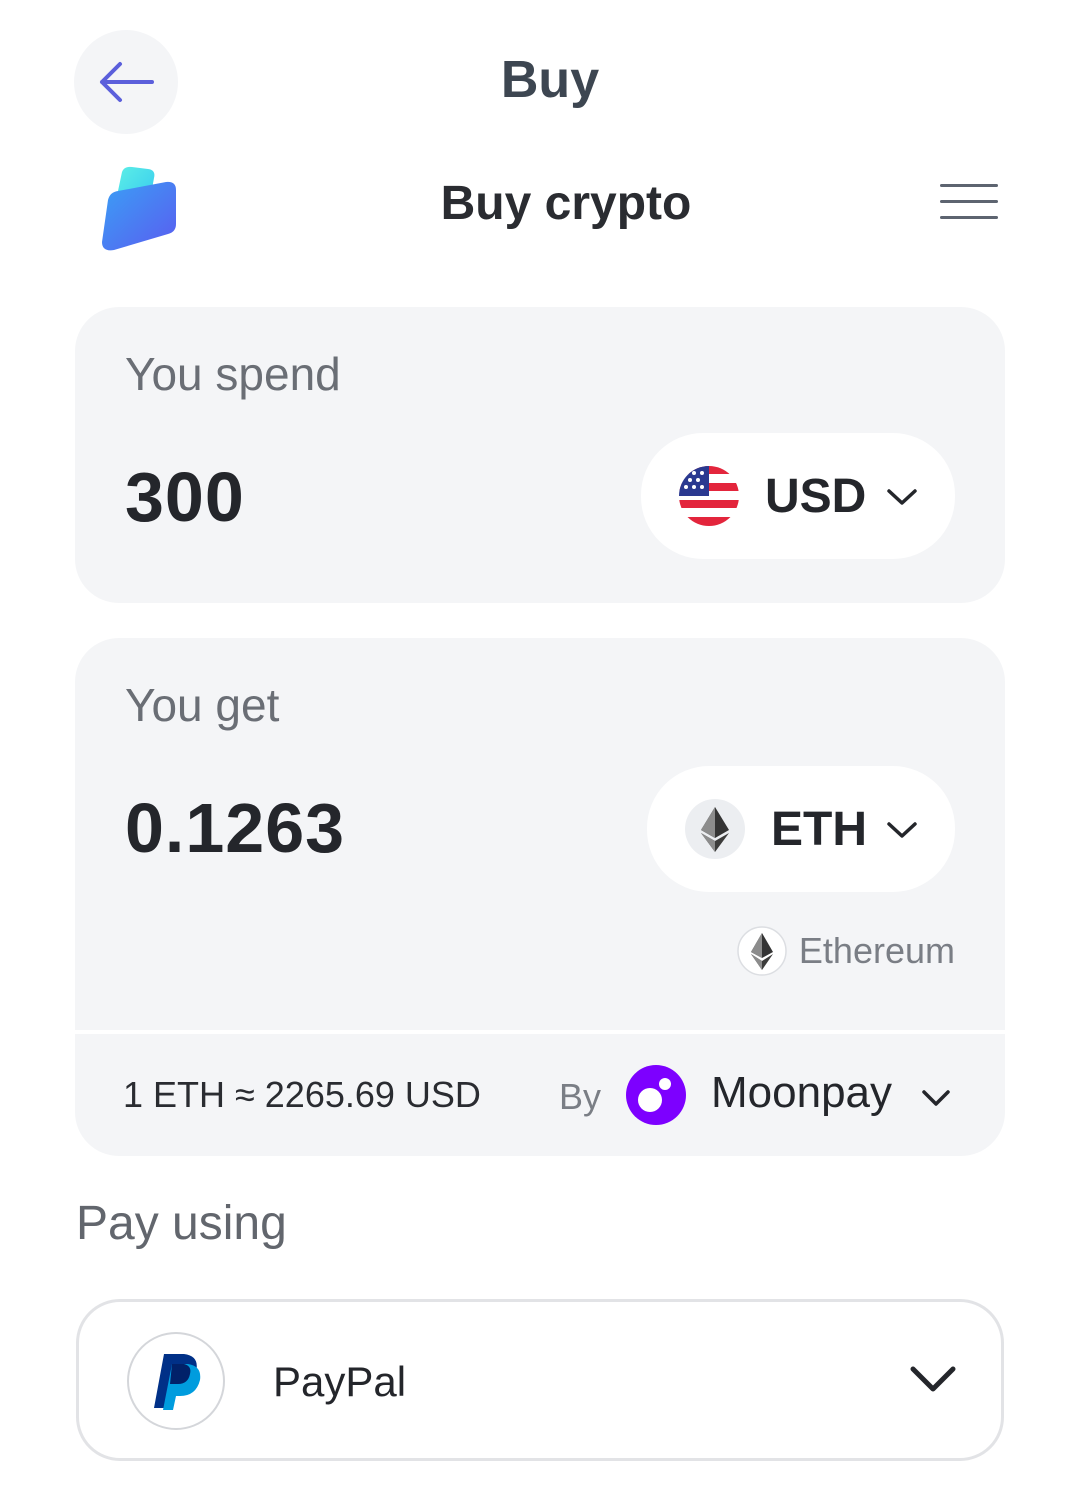 This screenshot has height=1507, width=1080. Describe the element at coordinates (540, 1093) in the screenshot. I see `rate-row: 1 ETH ≈ 2265.69 USD By Moonpay` at that location.